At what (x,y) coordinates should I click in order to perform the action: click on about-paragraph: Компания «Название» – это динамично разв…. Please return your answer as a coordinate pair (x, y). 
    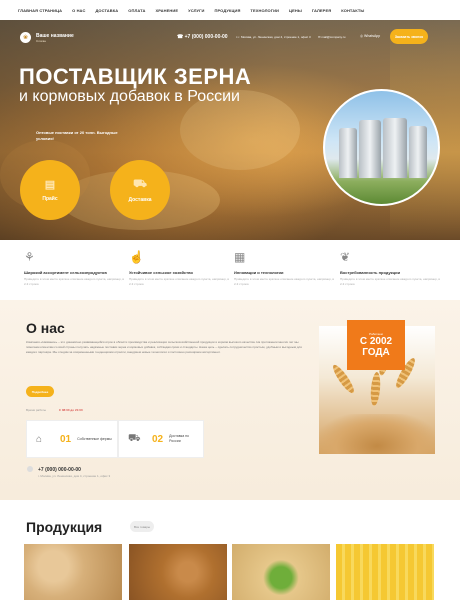
    Looking at the image, I should click on (164, 347).